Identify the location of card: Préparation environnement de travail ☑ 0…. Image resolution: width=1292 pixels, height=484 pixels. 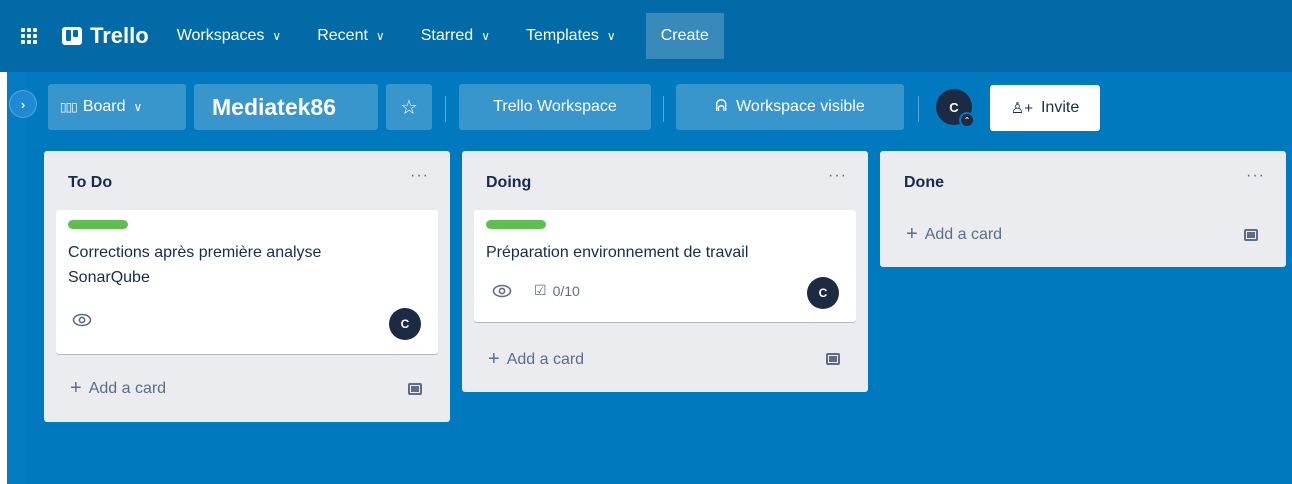
(665, 266).